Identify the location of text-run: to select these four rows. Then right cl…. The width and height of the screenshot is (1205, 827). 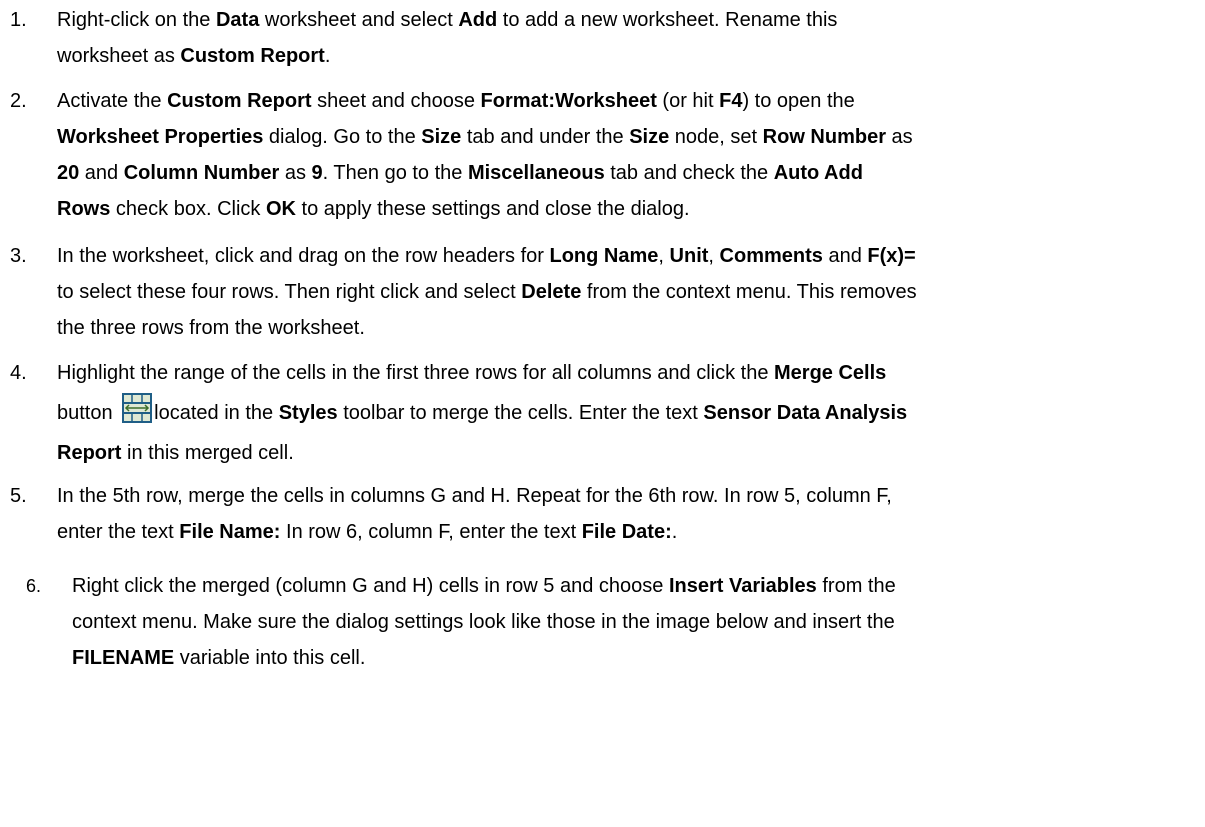
(289, 292).